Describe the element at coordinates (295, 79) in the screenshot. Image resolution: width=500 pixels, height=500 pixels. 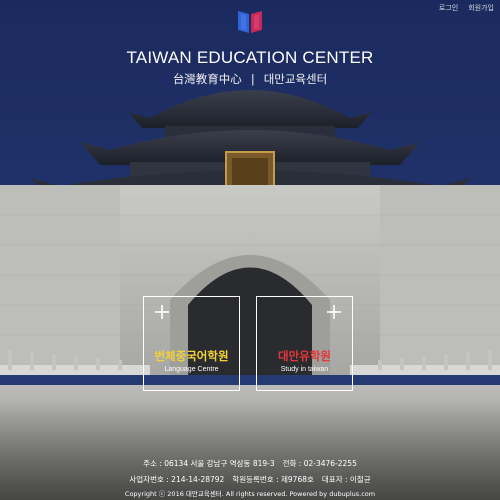
I see `subtitle-korean: 대만교육센터` at that location.